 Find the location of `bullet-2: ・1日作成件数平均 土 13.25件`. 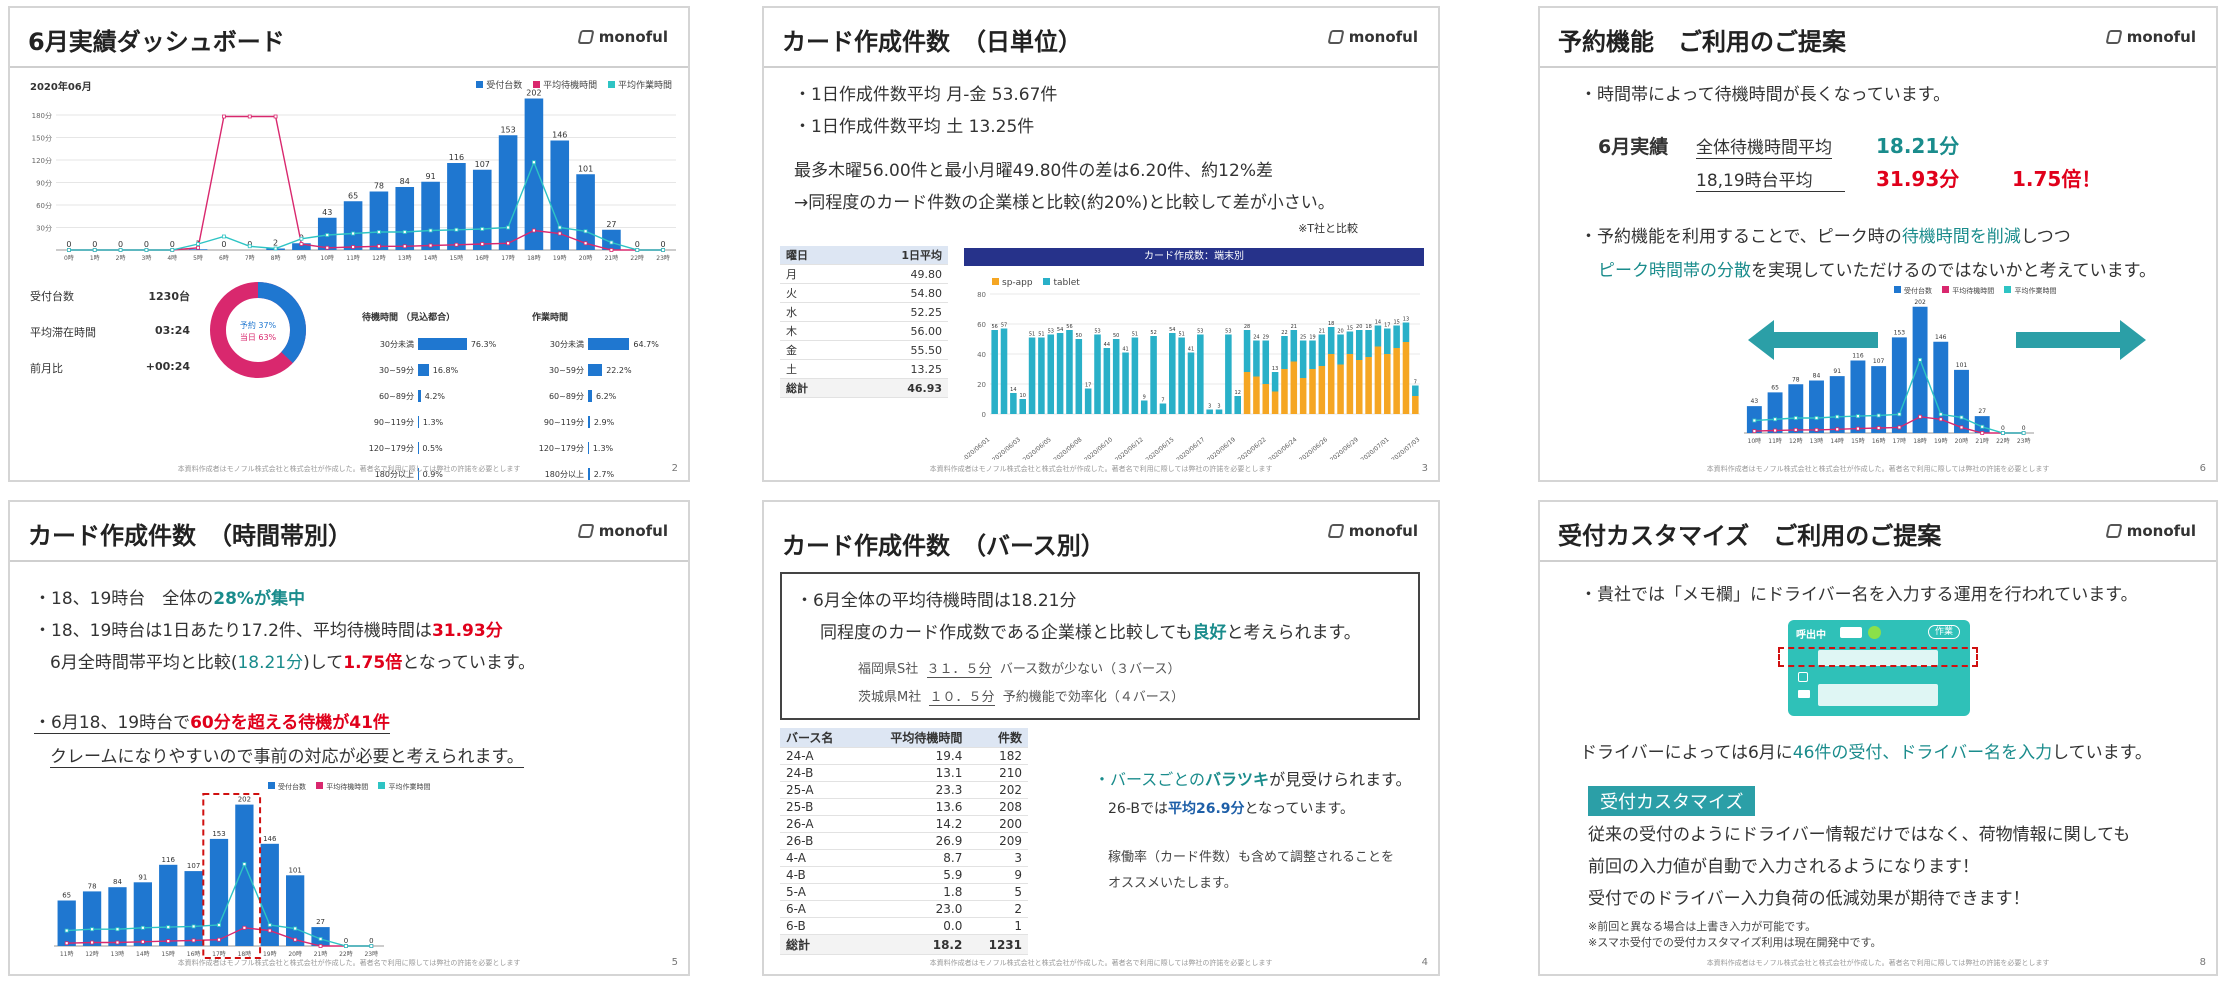

bullet-2: ・1日作成件数平均 土 13.25件 is located at coordinates (914, 127).